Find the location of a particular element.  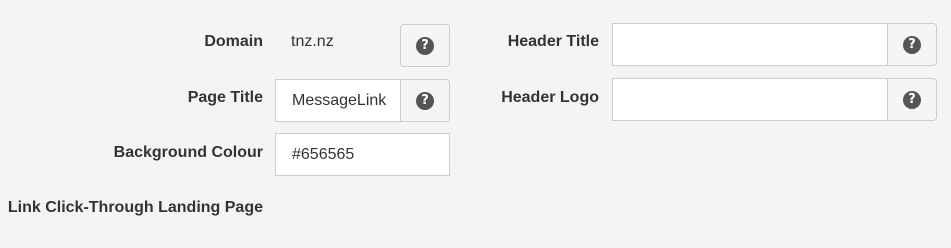

header-title-help-button: ? is located at coordinates (912, 44).